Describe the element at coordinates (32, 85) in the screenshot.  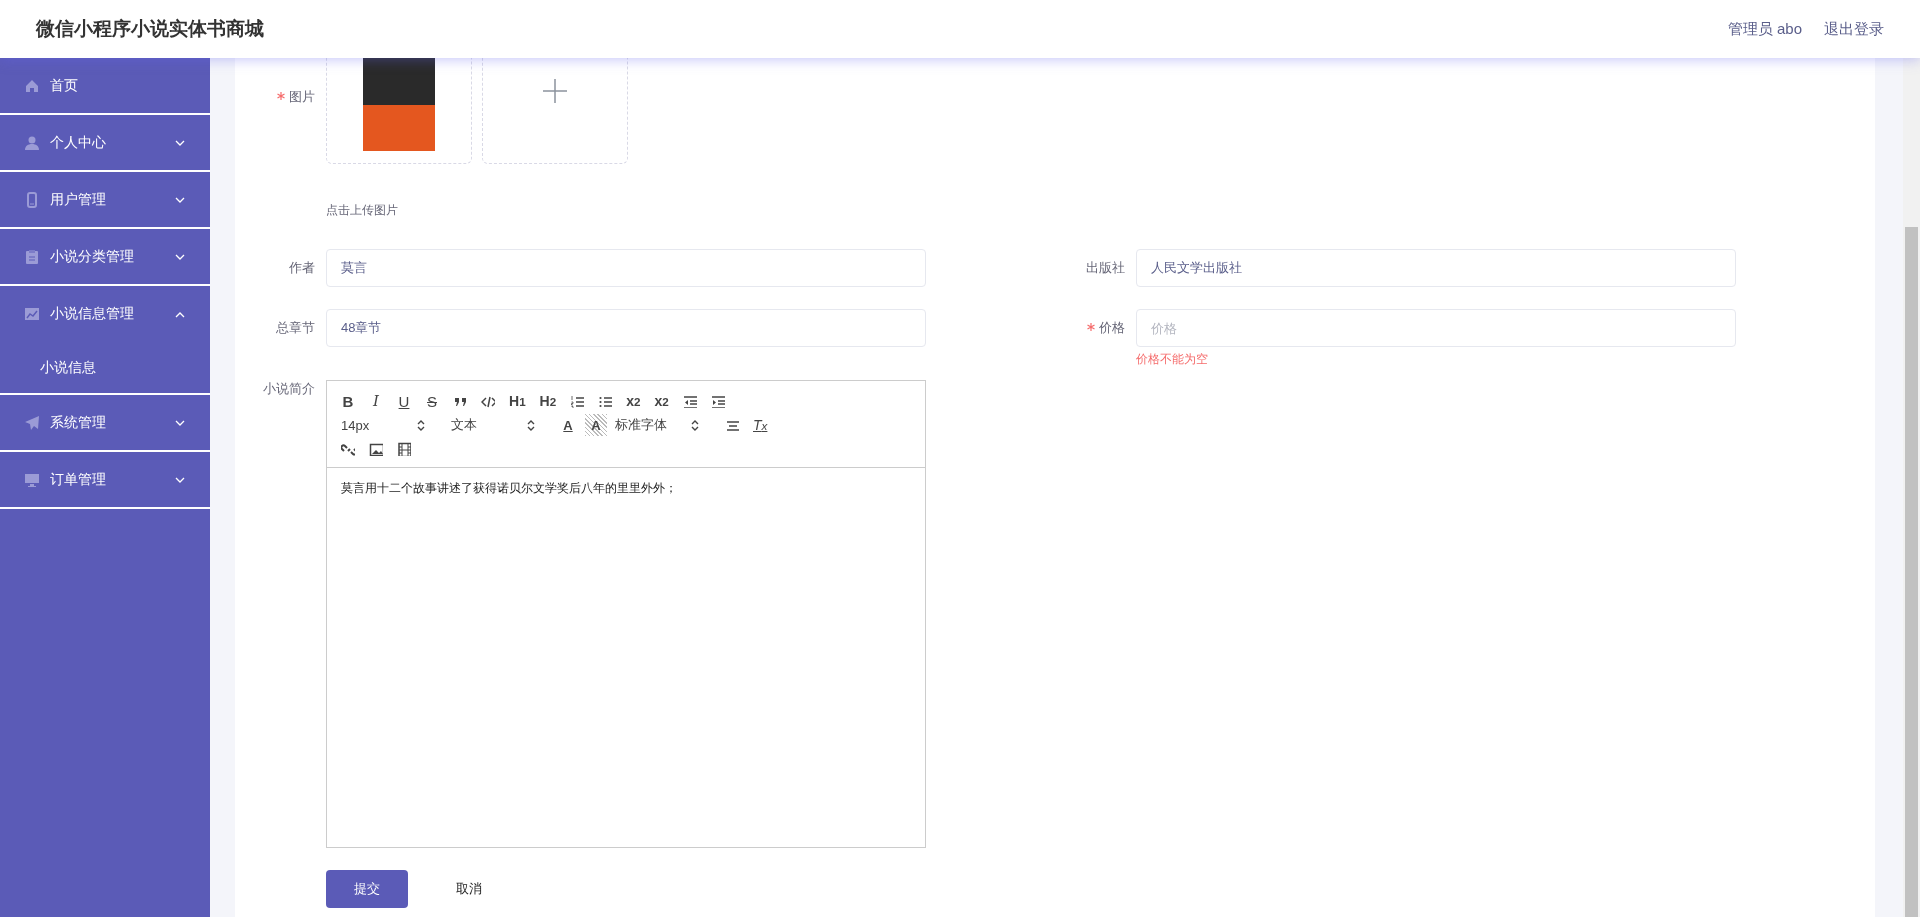
I see `home-icon` at that location.